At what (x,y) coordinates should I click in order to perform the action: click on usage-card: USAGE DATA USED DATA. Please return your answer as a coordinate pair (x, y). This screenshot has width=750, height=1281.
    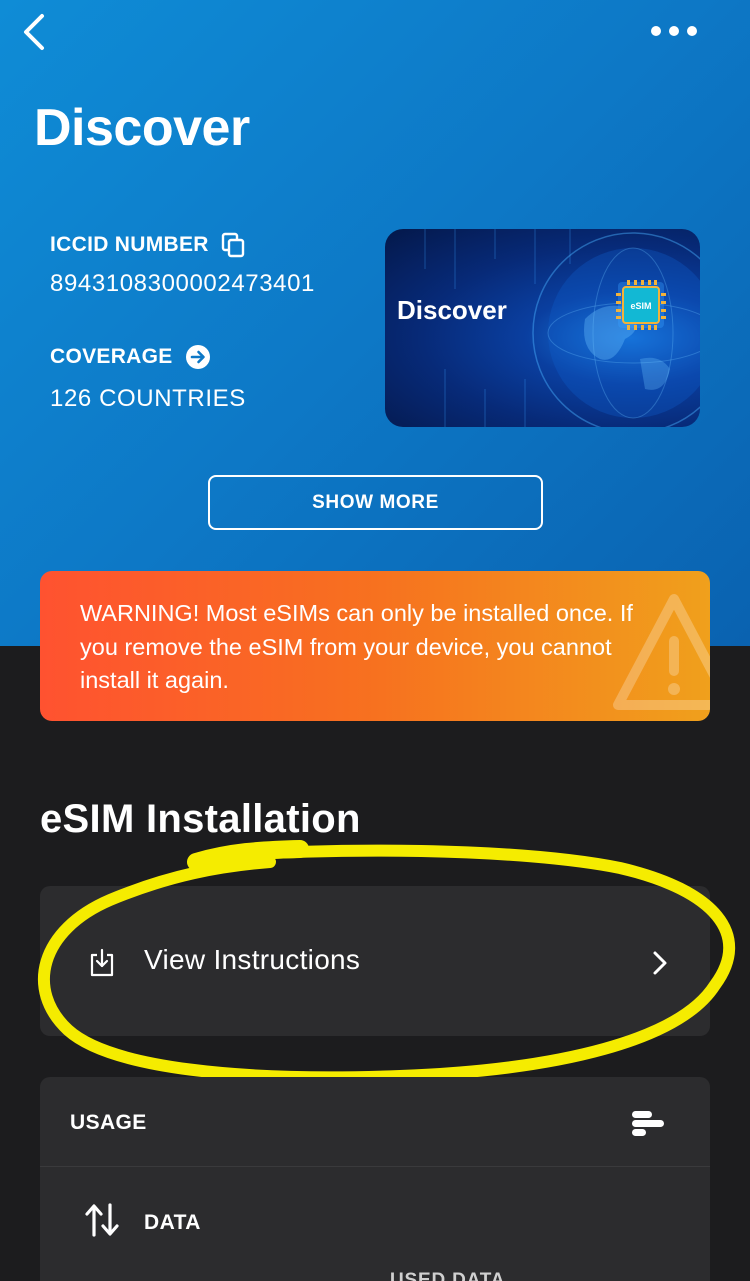
    Looking at the image, I should click on (375, 1179).